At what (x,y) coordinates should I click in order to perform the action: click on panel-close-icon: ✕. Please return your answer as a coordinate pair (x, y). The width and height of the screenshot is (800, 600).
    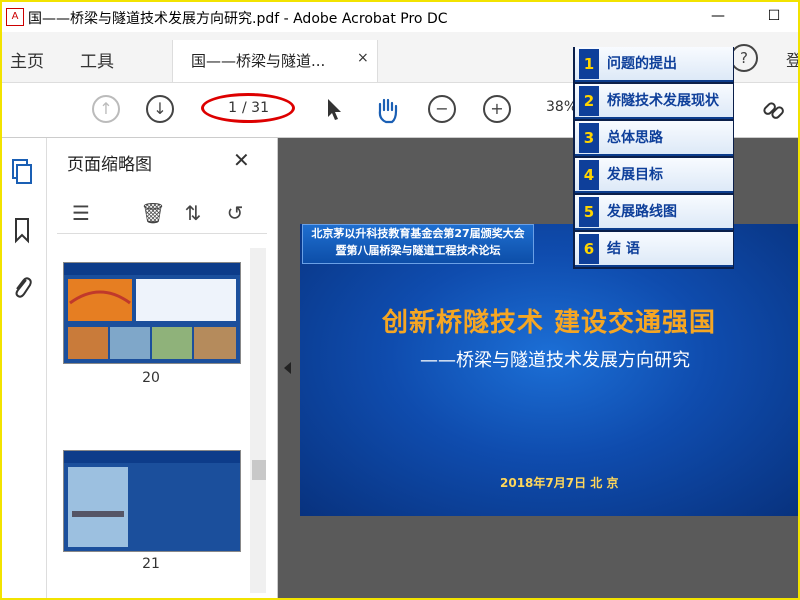
    Looking at the image, I should click on (241, 160).